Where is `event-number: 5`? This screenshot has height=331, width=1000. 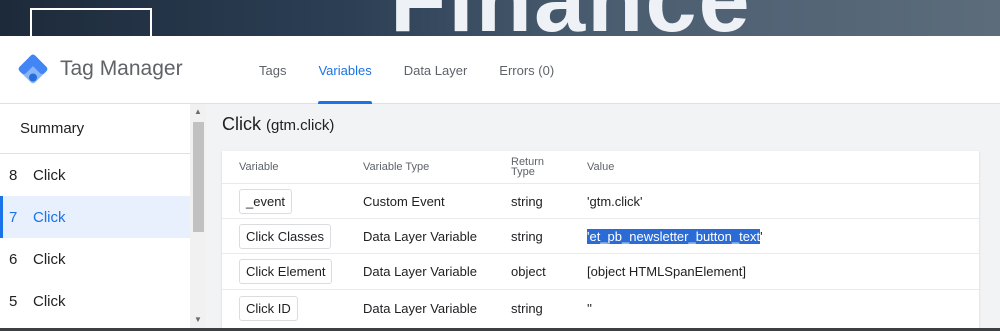
event-number: 5 is located at coordinates (13, 301).